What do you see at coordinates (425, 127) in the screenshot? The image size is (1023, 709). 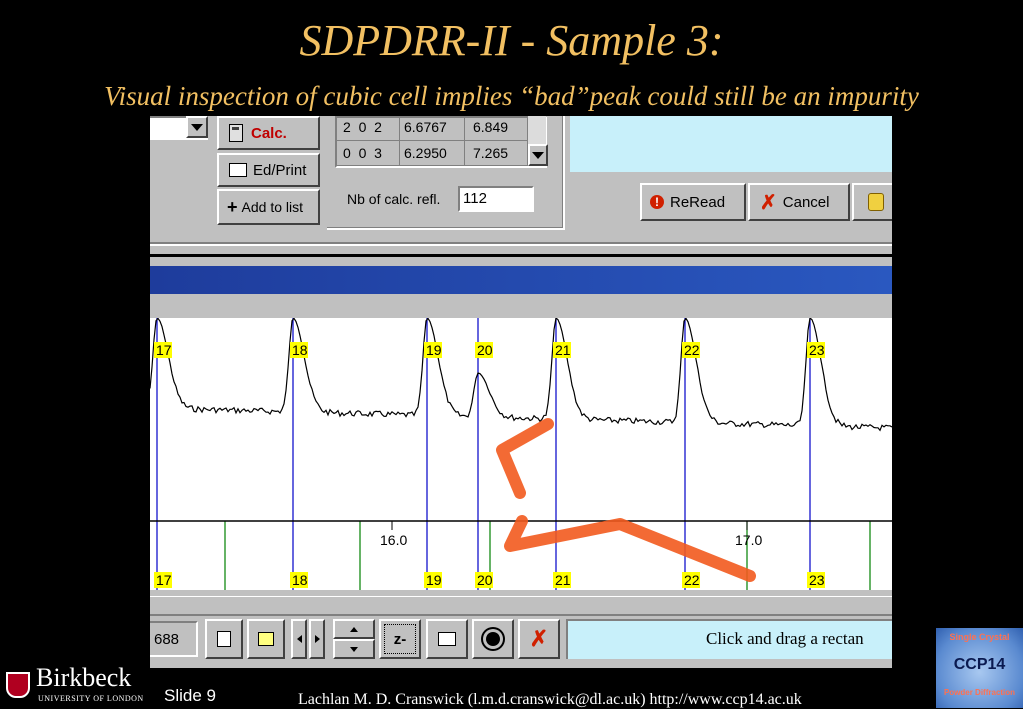 I see `table-row-1-d: 6.6767` at bounding box center [425, 127].